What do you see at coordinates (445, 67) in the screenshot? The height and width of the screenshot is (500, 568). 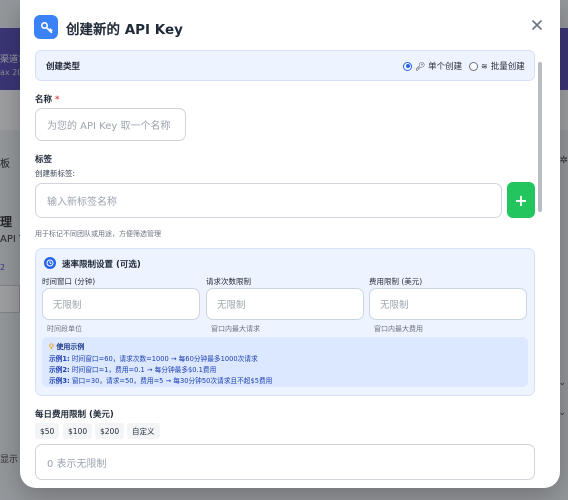 I see `radio-single-label: 单个创建` at bounding box center [445, 67].